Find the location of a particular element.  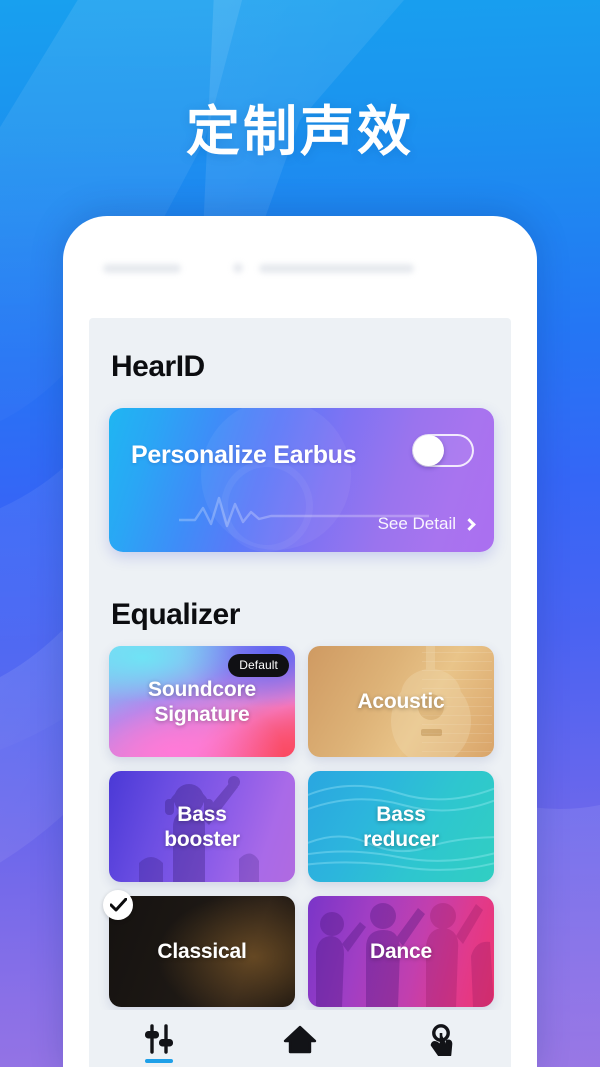

preset-card-classical: Classical is located at coordinates (199, 948).